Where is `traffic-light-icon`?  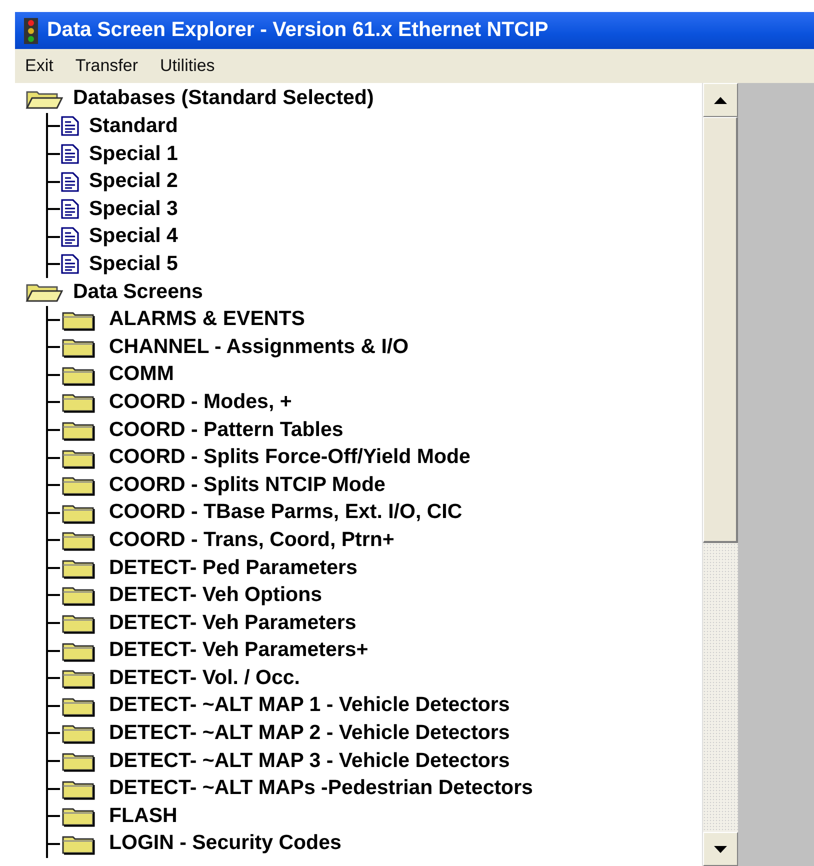 traffic-light-icon is located at coordinates (31, 31).